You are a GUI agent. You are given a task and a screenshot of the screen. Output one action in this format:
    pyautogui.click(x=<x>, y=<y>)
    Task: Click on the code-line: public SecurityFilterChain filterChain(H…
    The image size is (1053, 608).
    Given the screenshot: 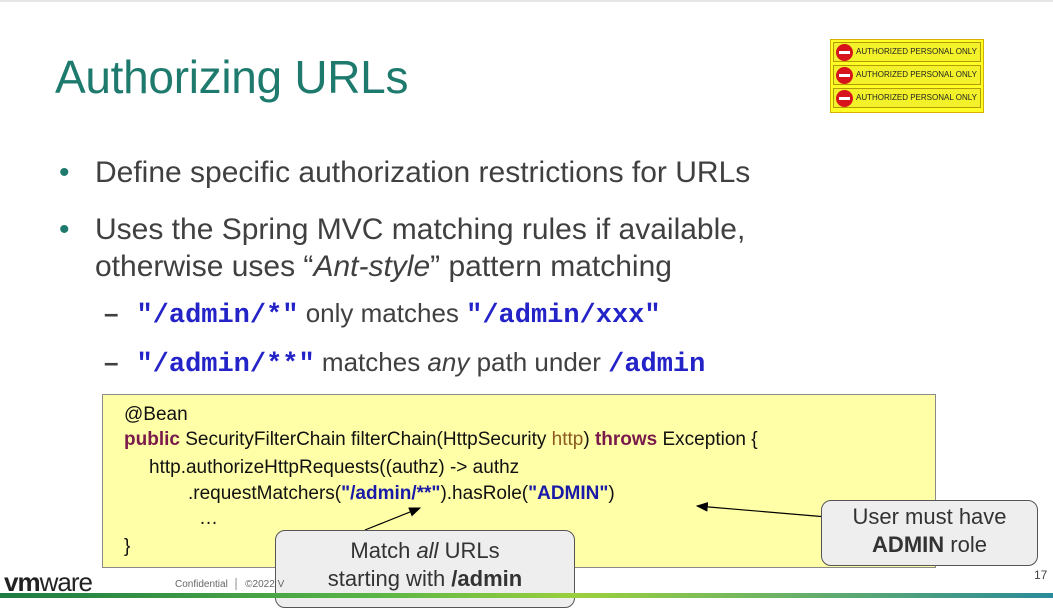 What is the action you would take?
    pyautogui.click(x=441, y=440)
    